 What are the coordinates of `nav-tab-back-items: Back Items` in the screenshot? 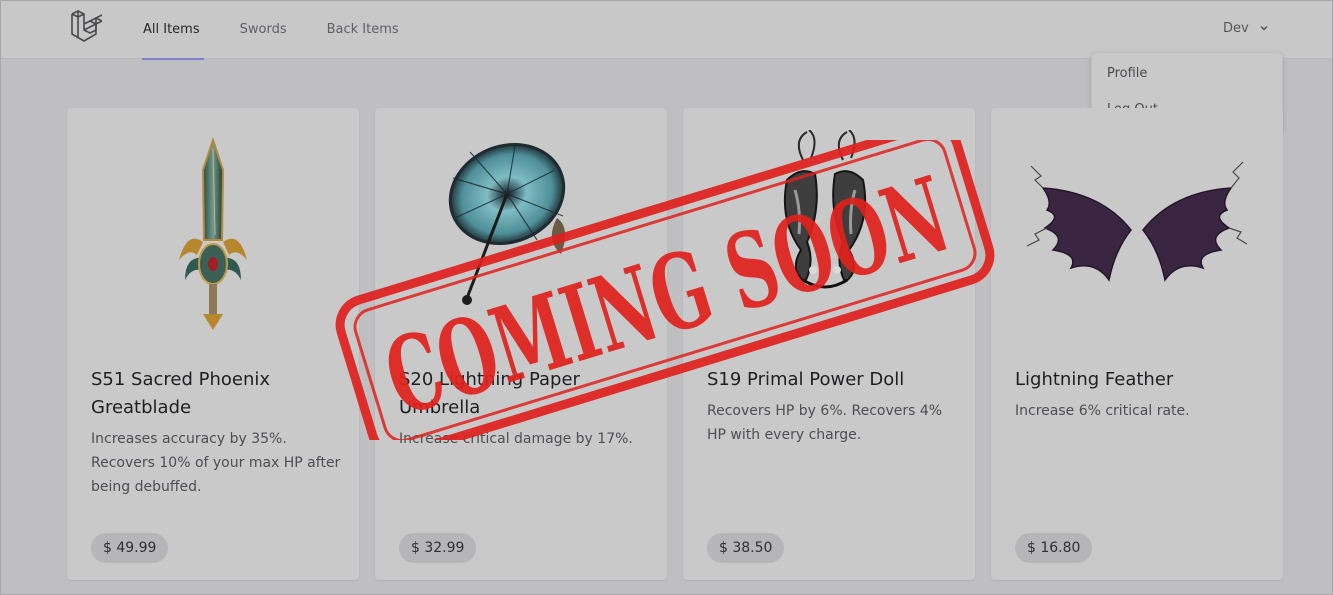 It's located at (363, 29).